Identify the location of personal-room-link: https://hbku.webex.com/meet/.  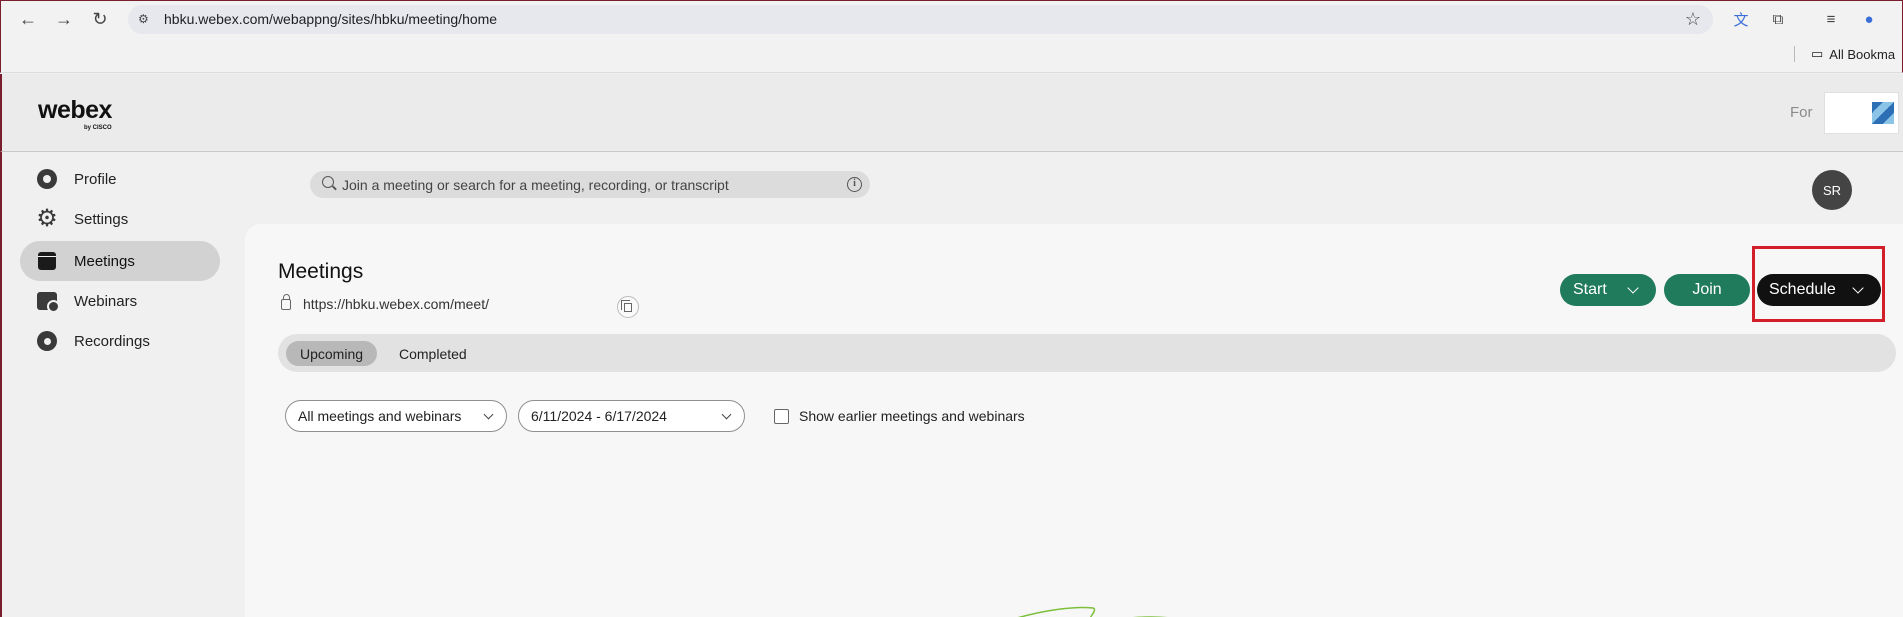
(385, 302).